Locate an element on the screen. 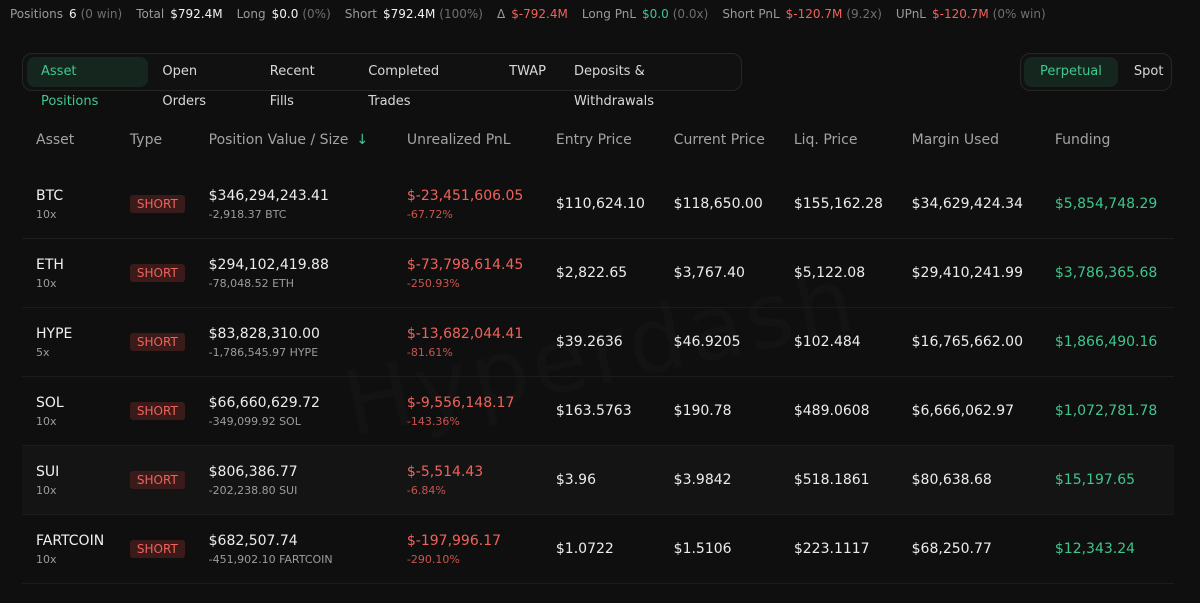  position-size: -2,918.37 BTC is located at coordinates (247, 214).